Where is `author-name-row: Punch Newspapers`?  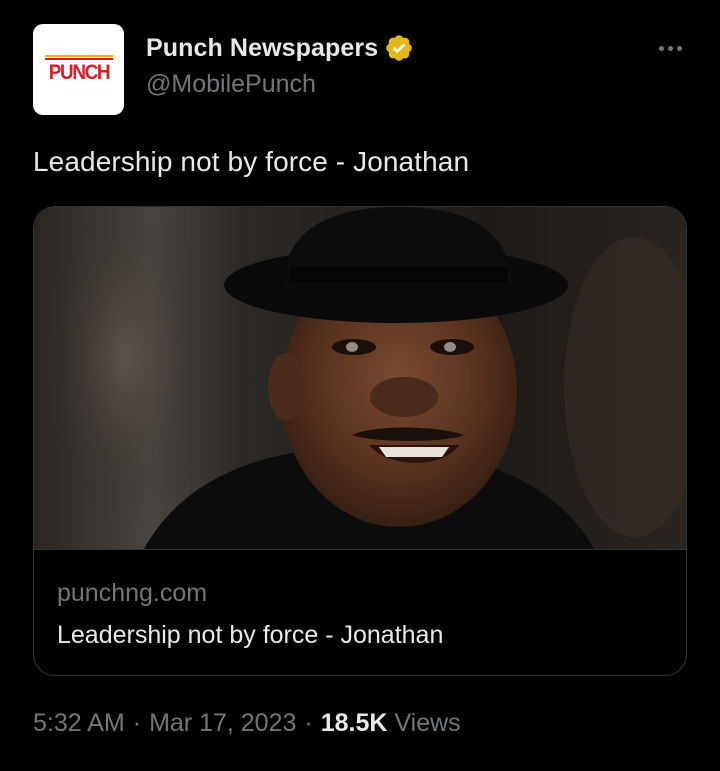 author-name-row: Punch Newspapers is located at coordinates (280, 48).